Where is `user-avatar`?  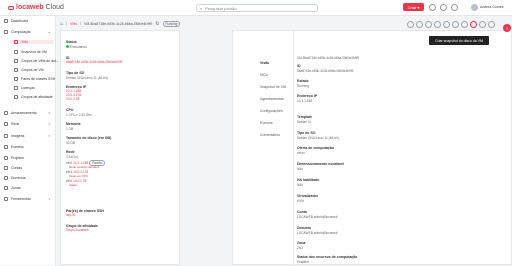
user-avatar is located at coordinates (474, 7).